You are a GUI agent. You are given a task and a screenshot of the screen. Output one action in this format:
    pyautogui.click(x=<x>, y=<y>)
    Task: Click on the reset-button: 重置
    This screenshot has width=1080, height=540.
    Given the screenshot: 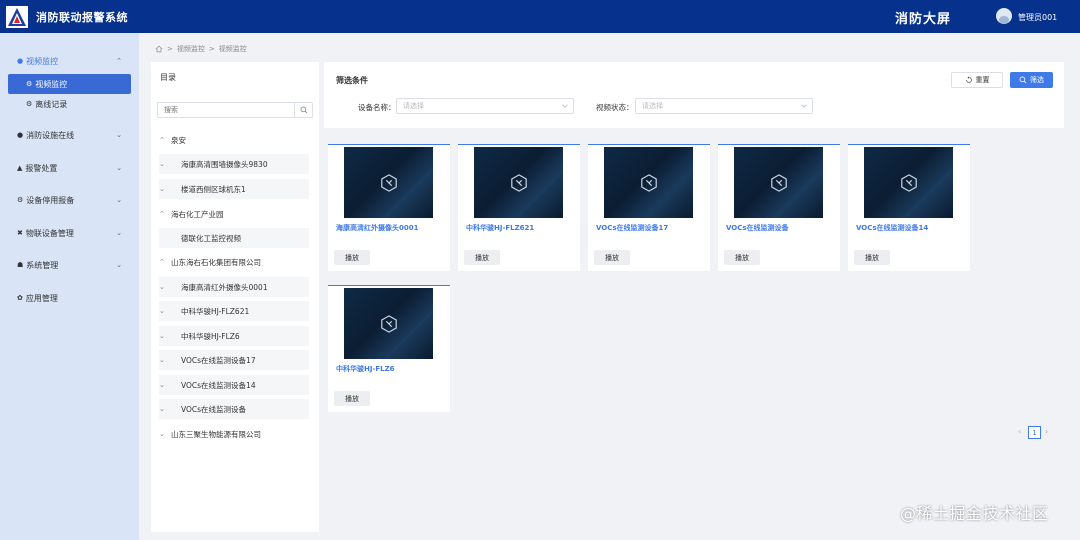 What is the action you would take?
    pyautogui.click(x=977, y=80)
    